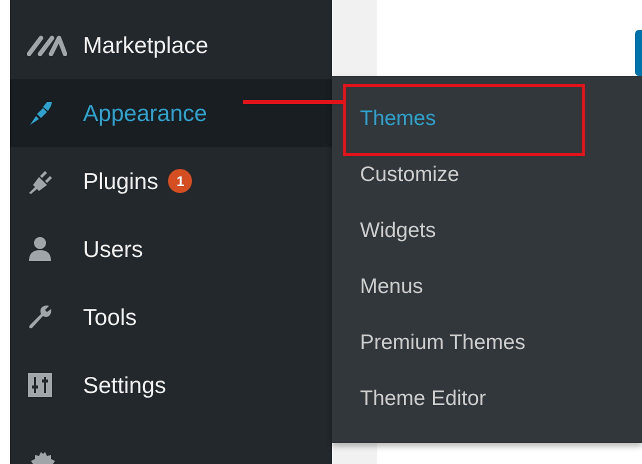 Image resolution: width=642 pixels, height=464 pixels. Describe the element at coordinates (487, 343) in the screenshot. I see `submenu-item: Premium Themes` at that location.